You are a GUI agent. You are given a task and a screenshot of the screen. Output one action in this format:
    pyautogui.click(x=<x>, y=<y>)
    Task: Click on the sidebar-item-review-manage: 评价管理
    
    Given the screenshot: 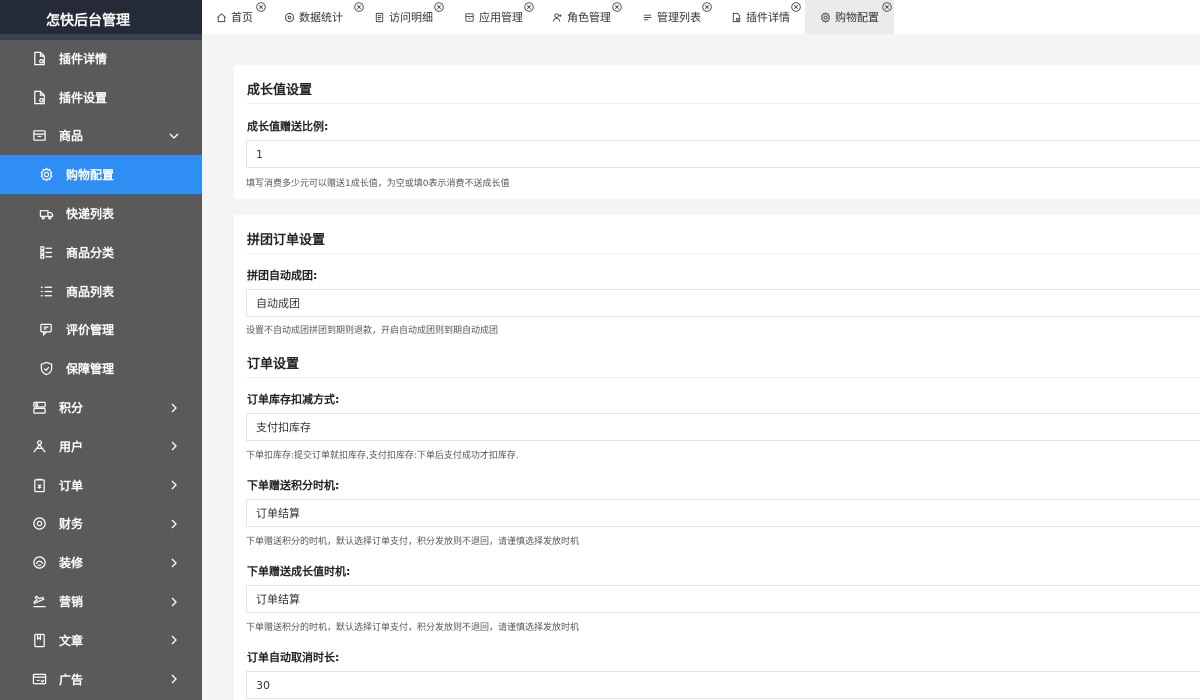 What is the action you would take?
    pyautogui.click(x=101, y=330)
    